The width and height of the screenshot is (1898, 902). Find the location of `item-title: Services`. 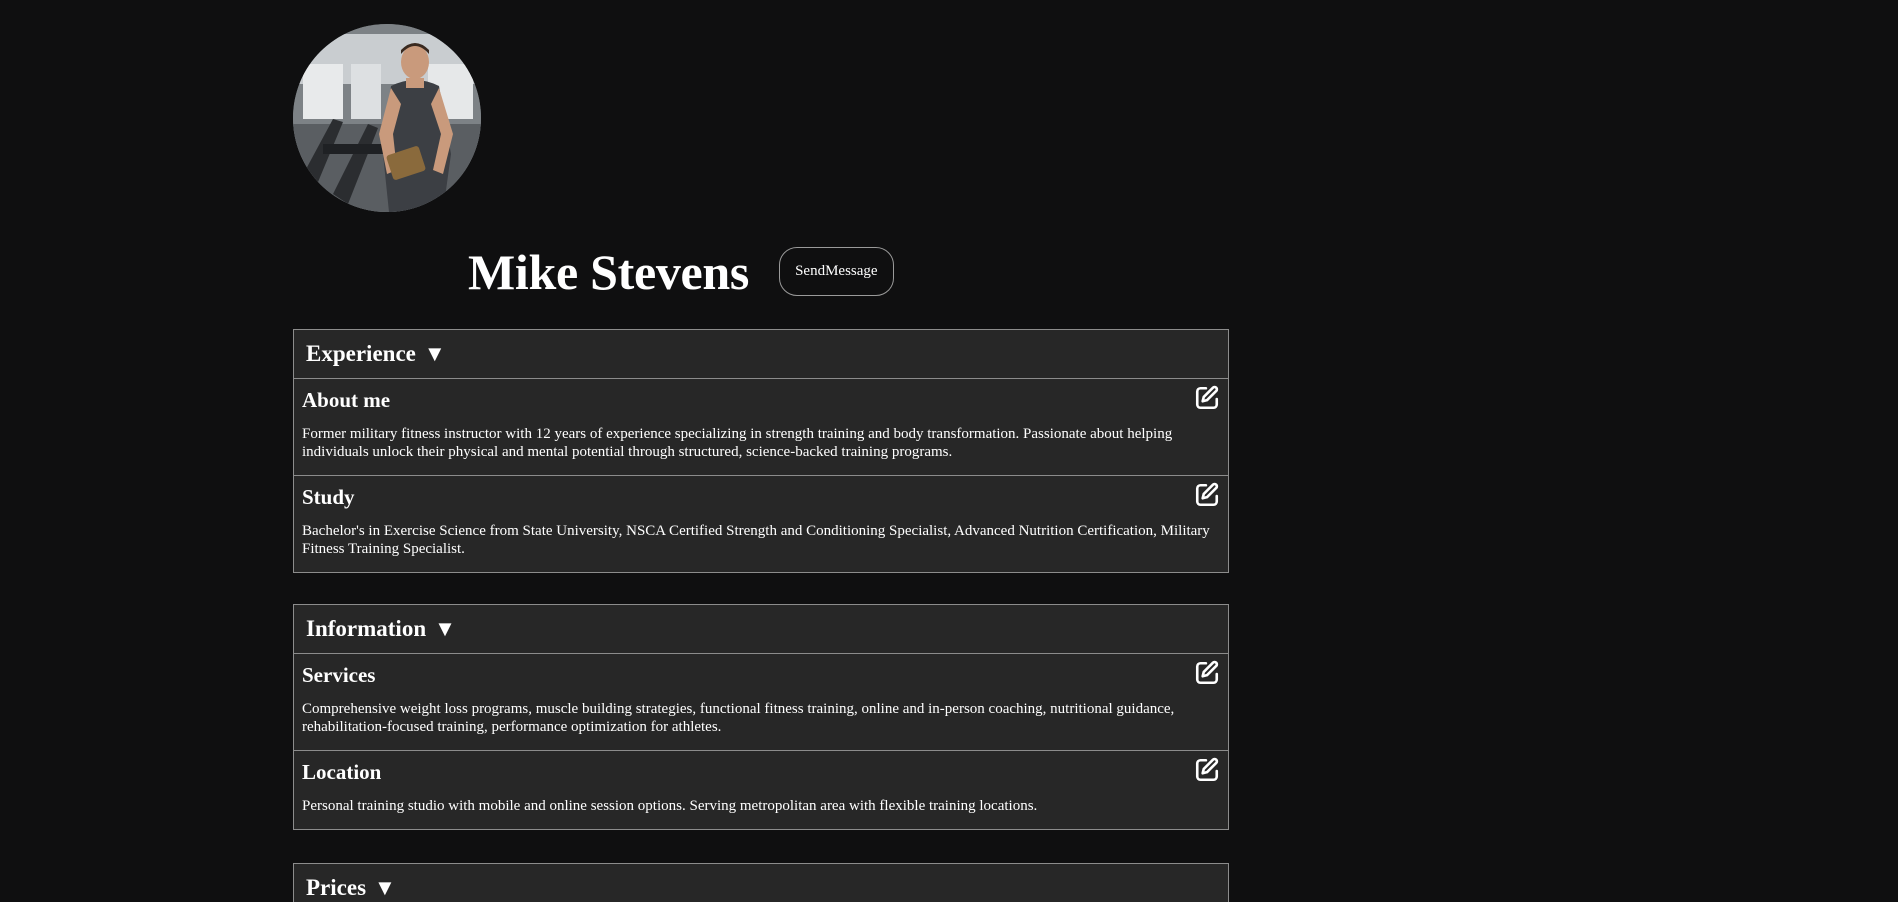

item-title: Services is located at coordinates (339, 675).